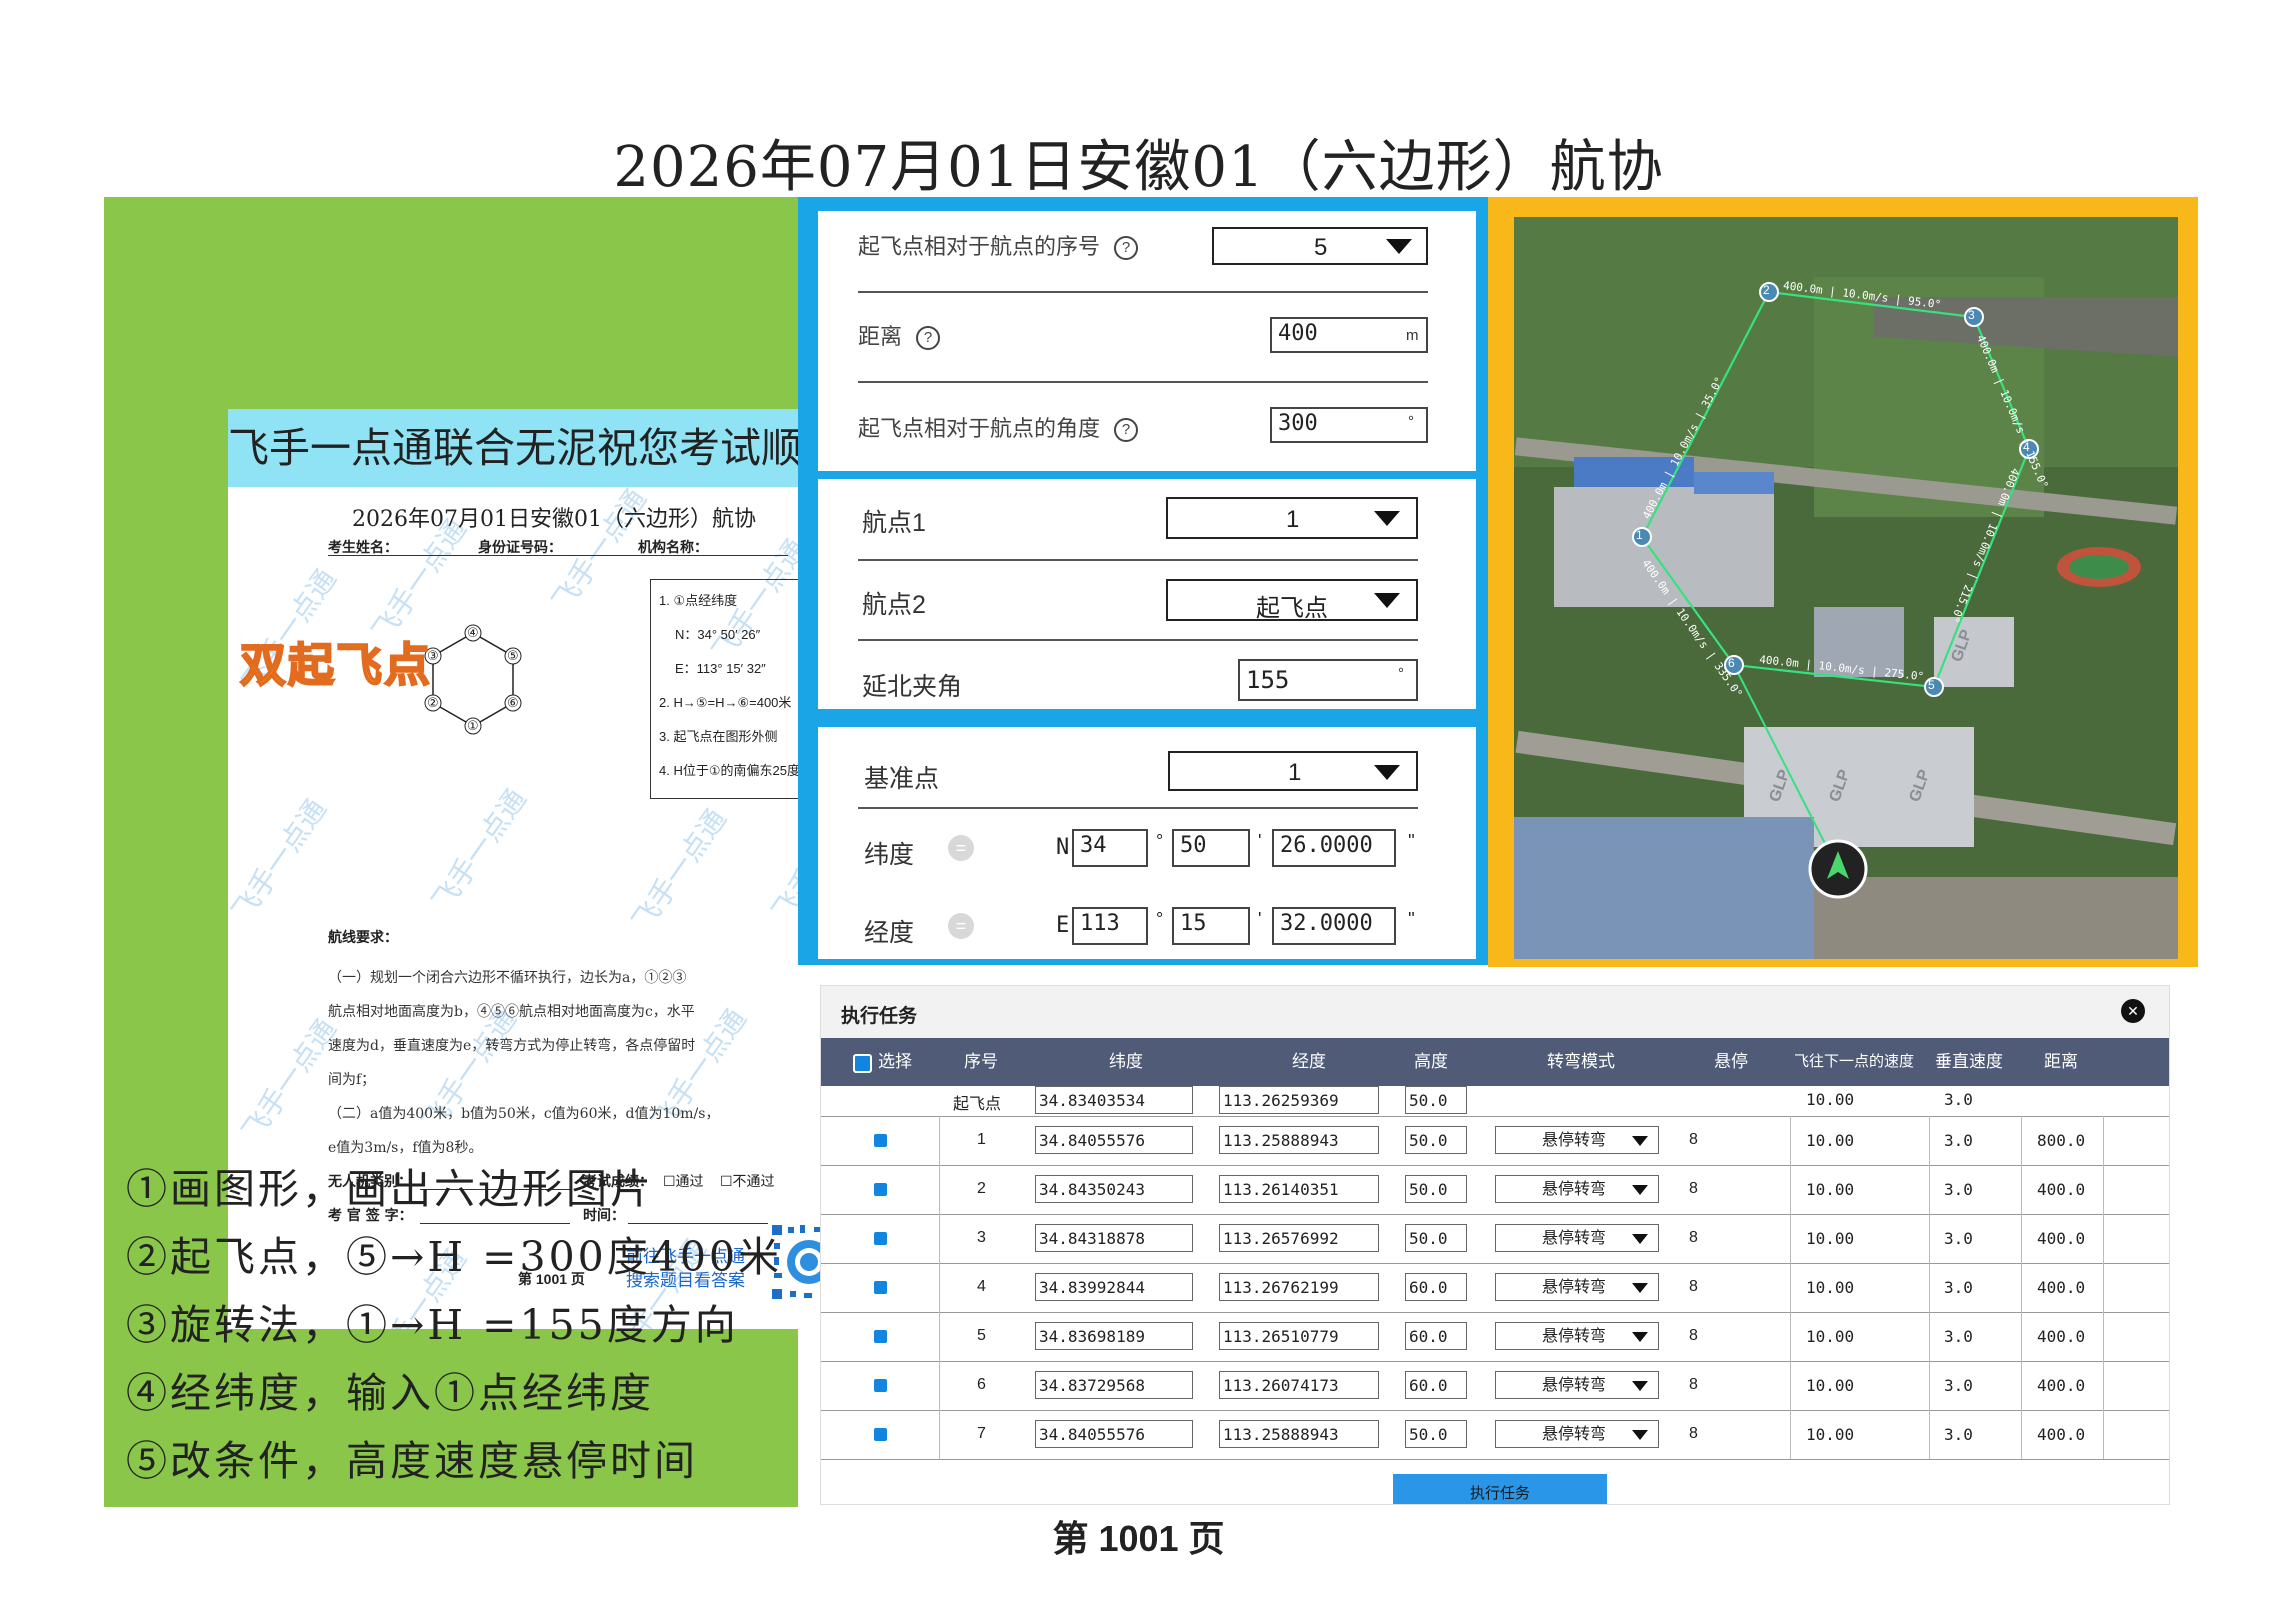 The height and width of the screenshot is (1610, 2277). I want to click on divider, so click(1143, 382).